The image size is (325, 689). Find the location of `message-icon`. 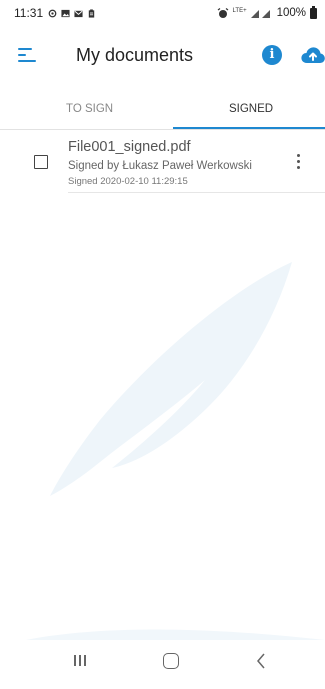

message-icon is located at coordinates (78, 13).